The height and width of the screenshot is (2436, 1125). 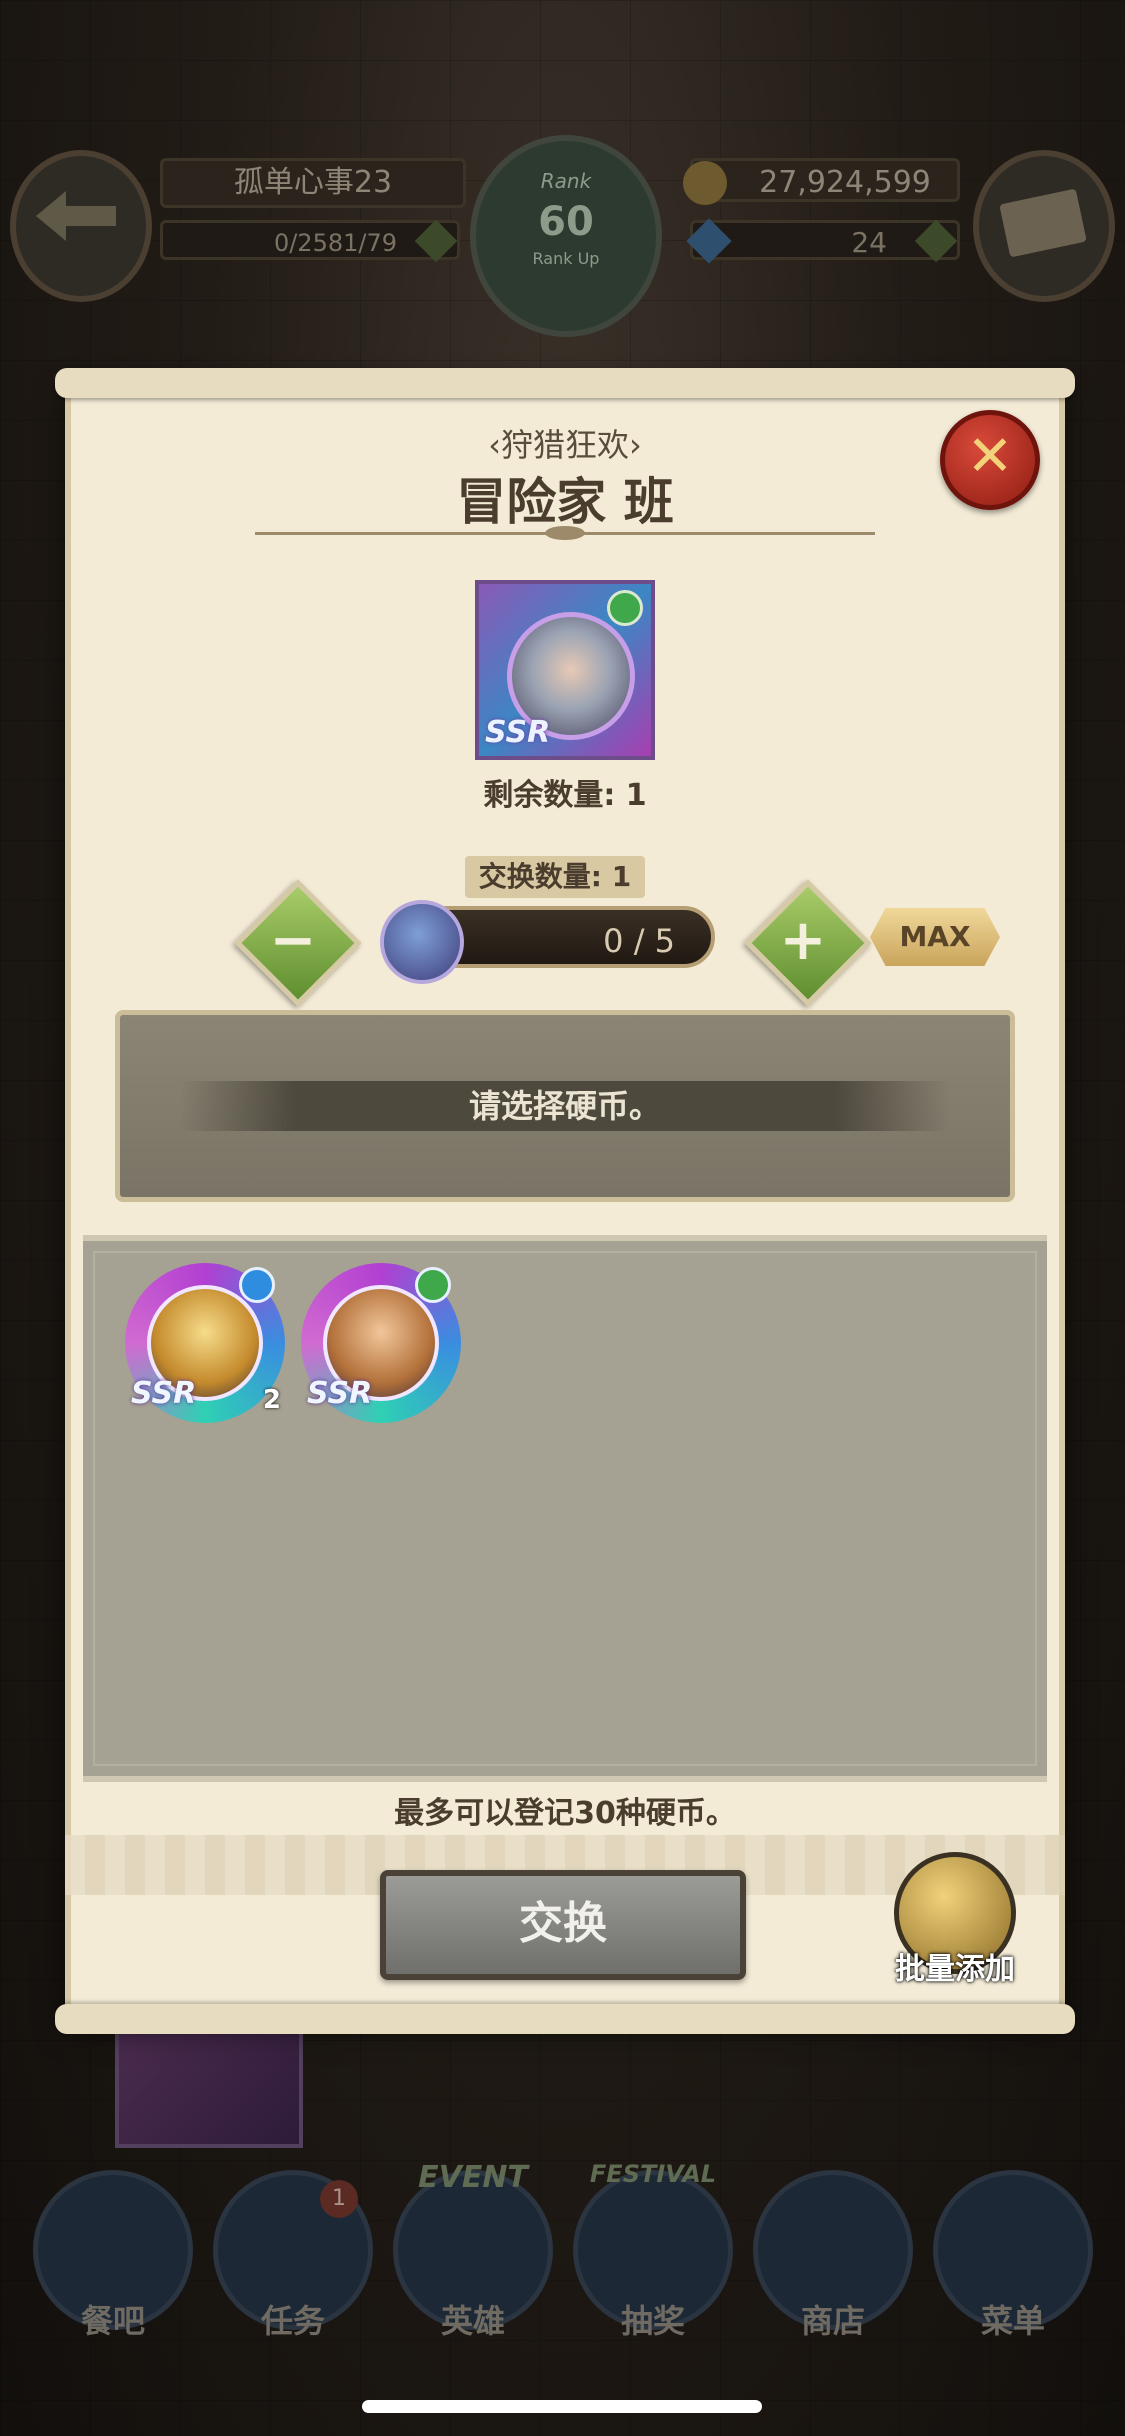 I want to click on mail-button, so click(x=1044, y=226).